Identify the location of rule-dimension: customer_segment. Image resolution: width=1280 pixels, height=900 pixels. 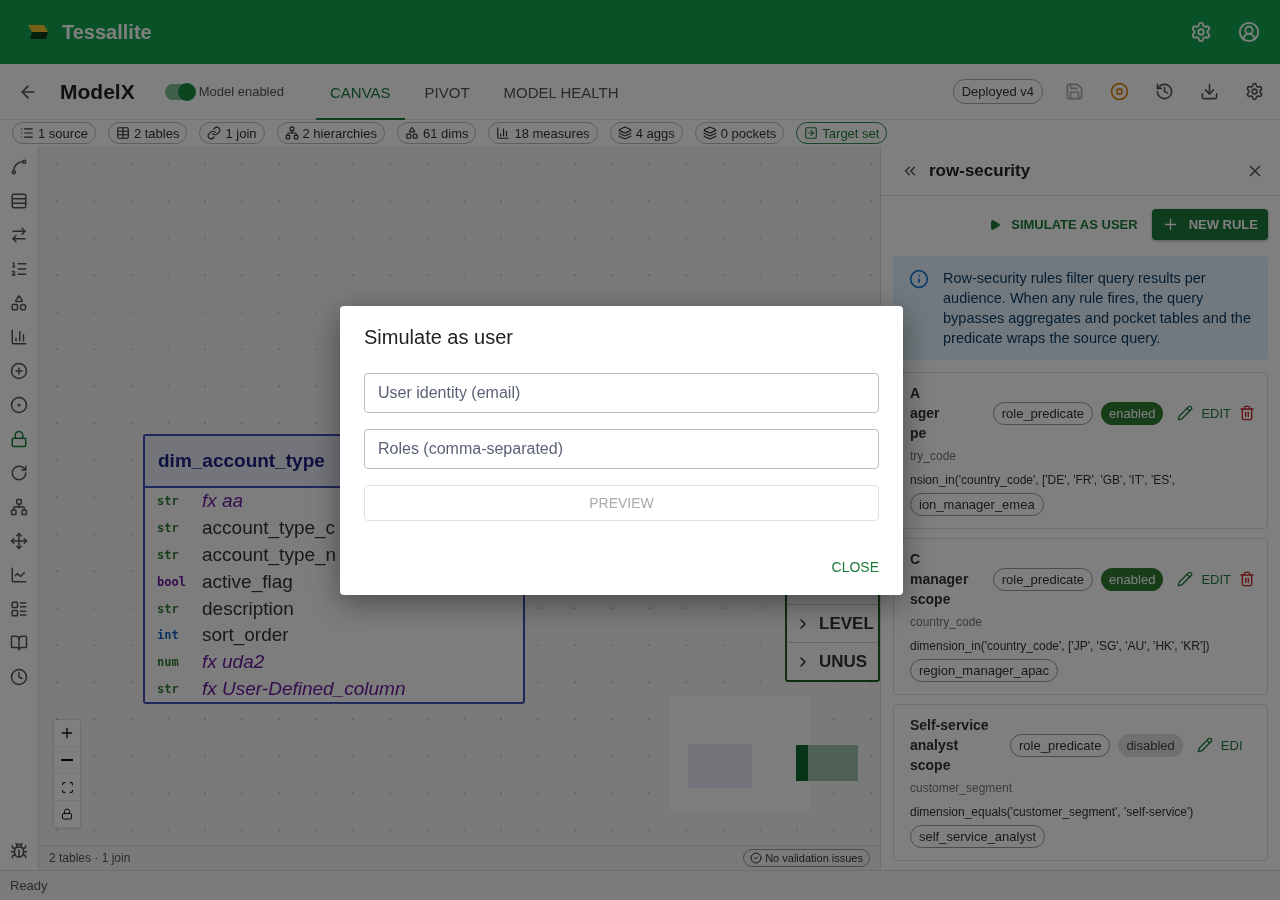
(962, 788).